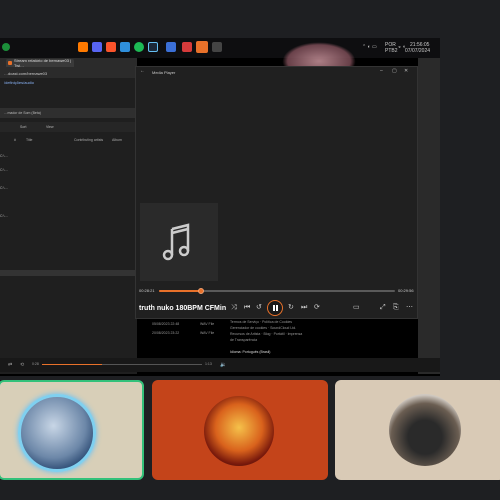 This screenshot has width=500, height=500. What do you see at coordinates (217, 47) in the screenshot?
I see `media-player-icon` at bounding box center [217, 47].